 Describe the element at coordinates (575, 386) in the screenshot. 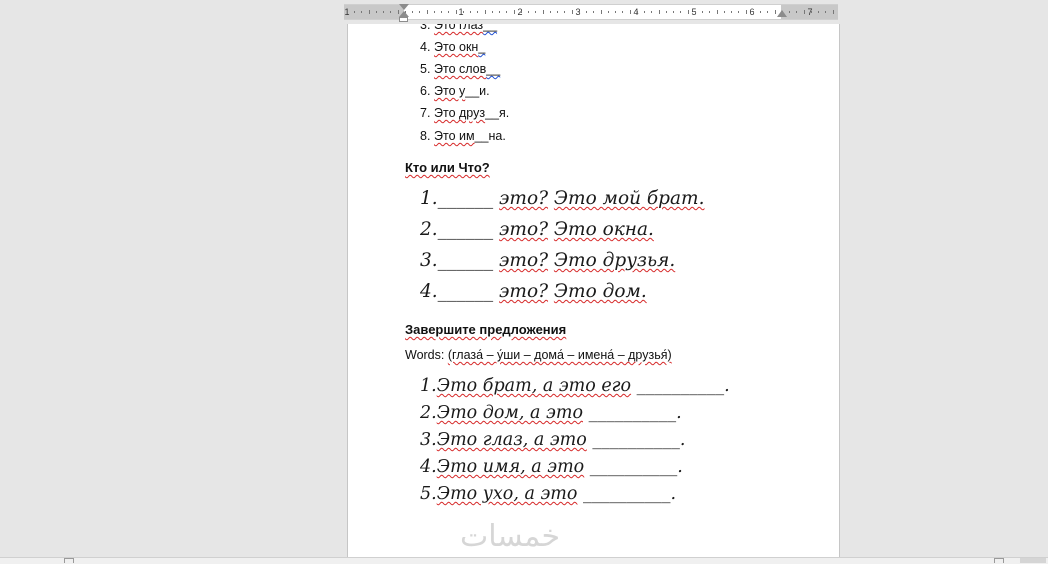

I see `cursive-exercise-line: 1.Это брат, а это его __________.` at that location.